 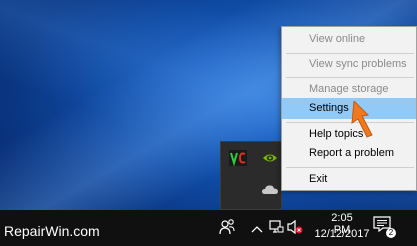 What do you see at coordinates (270, 158) in the screenshot?
I see `nvidia-icon` at bounding box center [270, 158].